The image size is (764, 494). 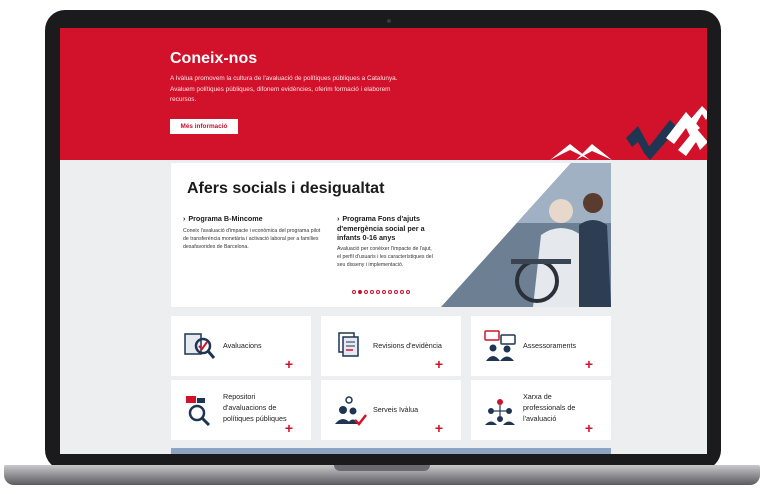 I want to click on card-xarxa-professionals: Xarxa de professionals de l'avaluació +, so click(x=541, y=410).